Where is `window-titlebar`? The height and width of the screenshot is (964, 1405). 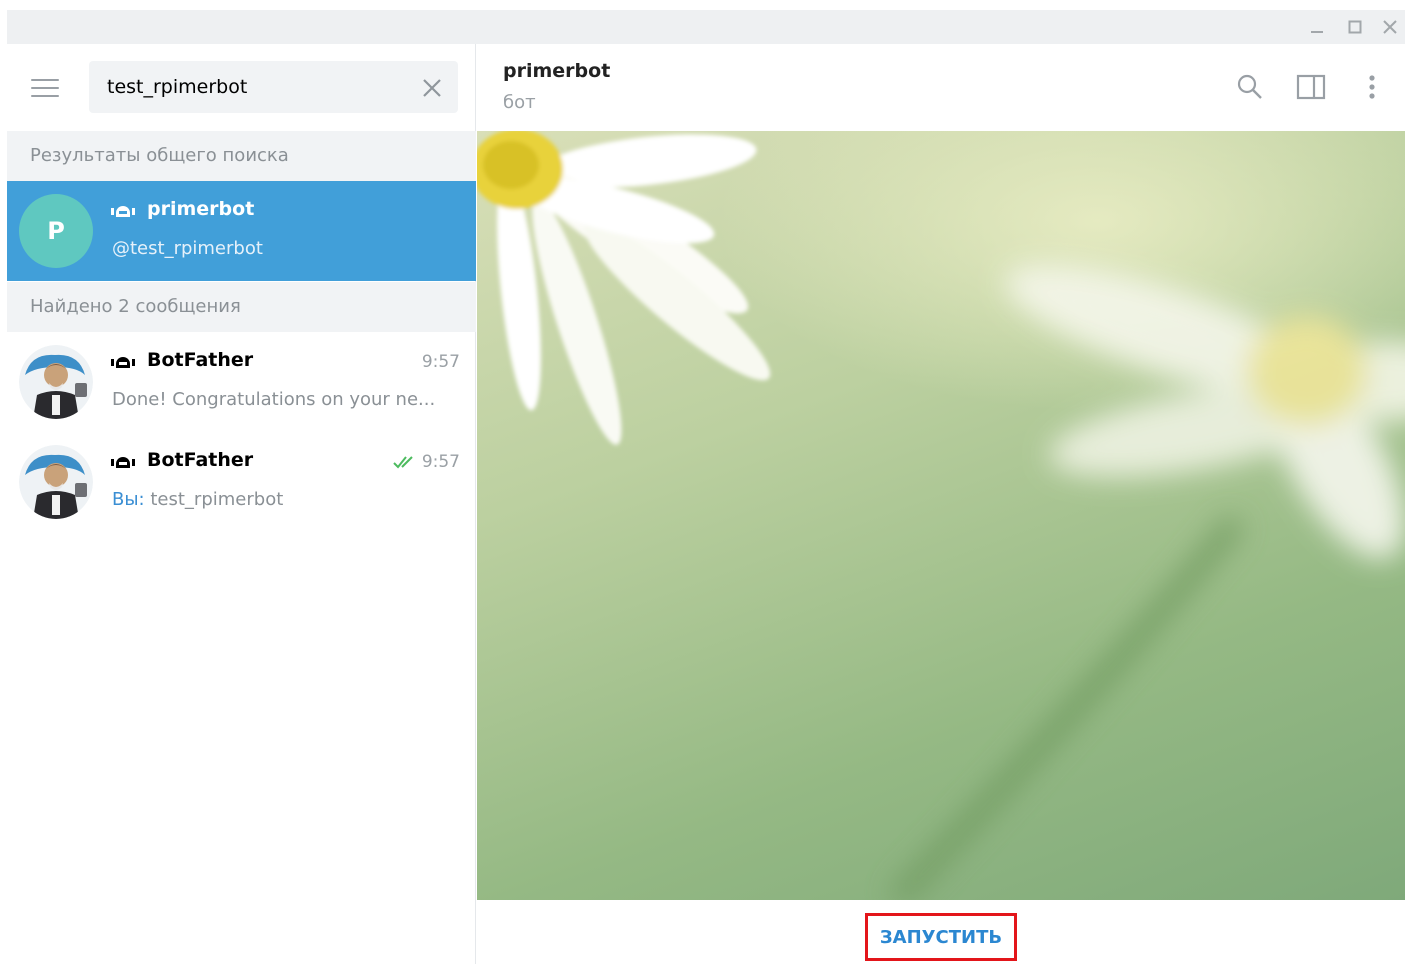
window-titlebar is located at coordinates (706, 27).